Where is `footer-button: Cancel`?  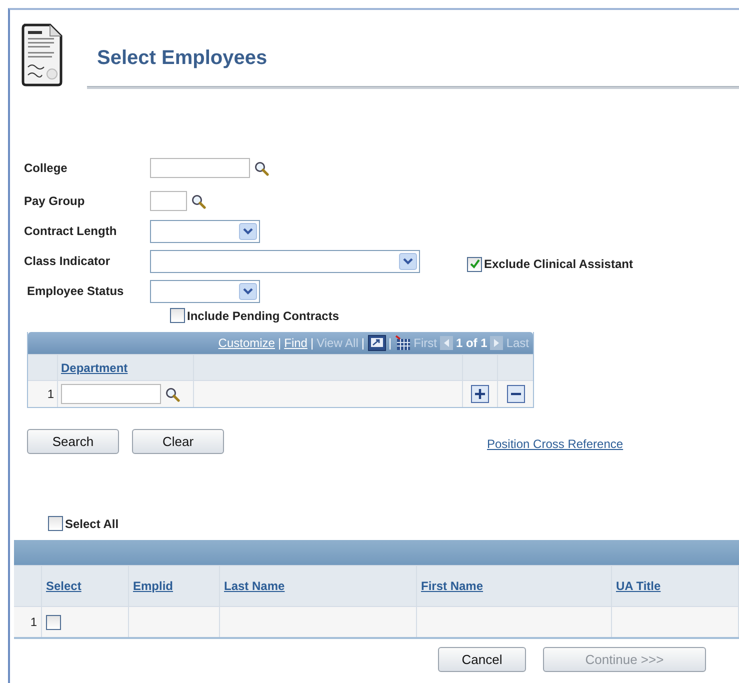 footer-button: Cancel is located at coordinates (482, 659).